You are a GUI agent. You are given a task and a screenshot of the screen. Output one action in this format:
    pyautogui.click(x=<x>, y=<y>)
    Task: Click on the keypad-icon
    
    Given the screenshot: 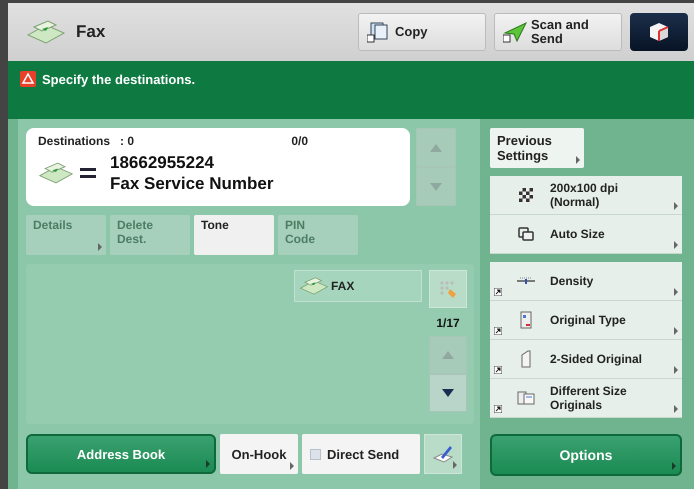 What is the action you would take?
    pyautogui.click(x=448, y=289)
    